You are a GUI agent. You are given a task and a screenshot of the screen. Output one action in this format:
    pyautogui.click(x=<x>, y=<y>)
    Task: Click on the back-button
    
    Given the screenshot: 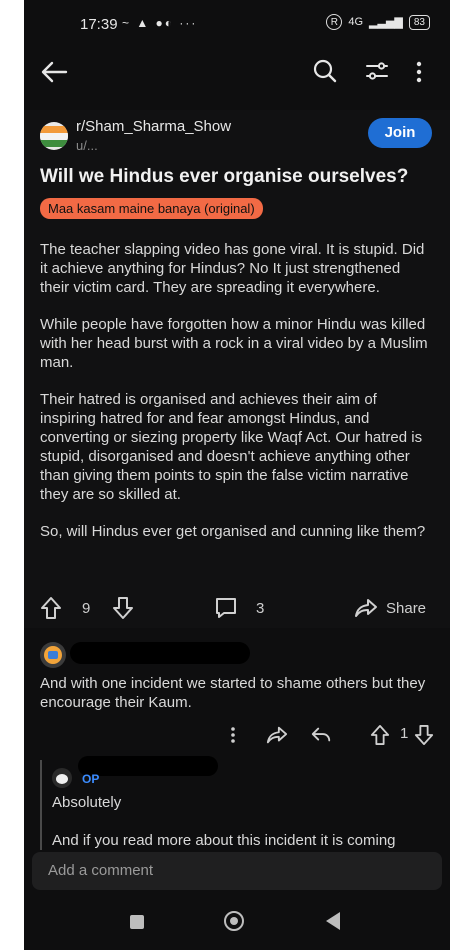 What is the action you would take?
    pyautogui.click(x=333, y=921)
    